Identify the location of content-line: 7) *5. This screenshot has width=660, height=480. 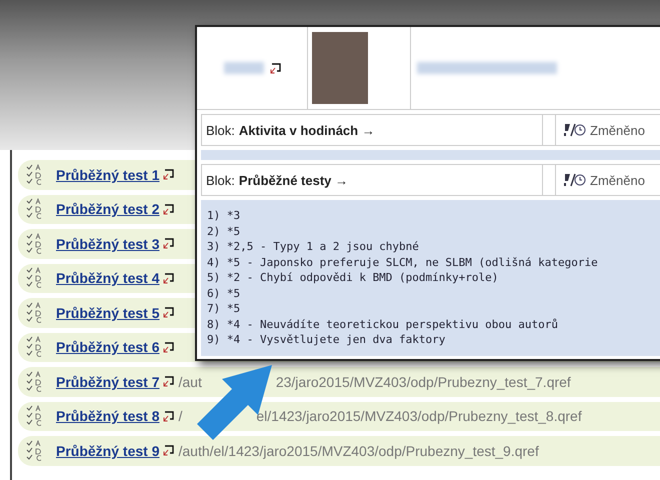
(224, 308).